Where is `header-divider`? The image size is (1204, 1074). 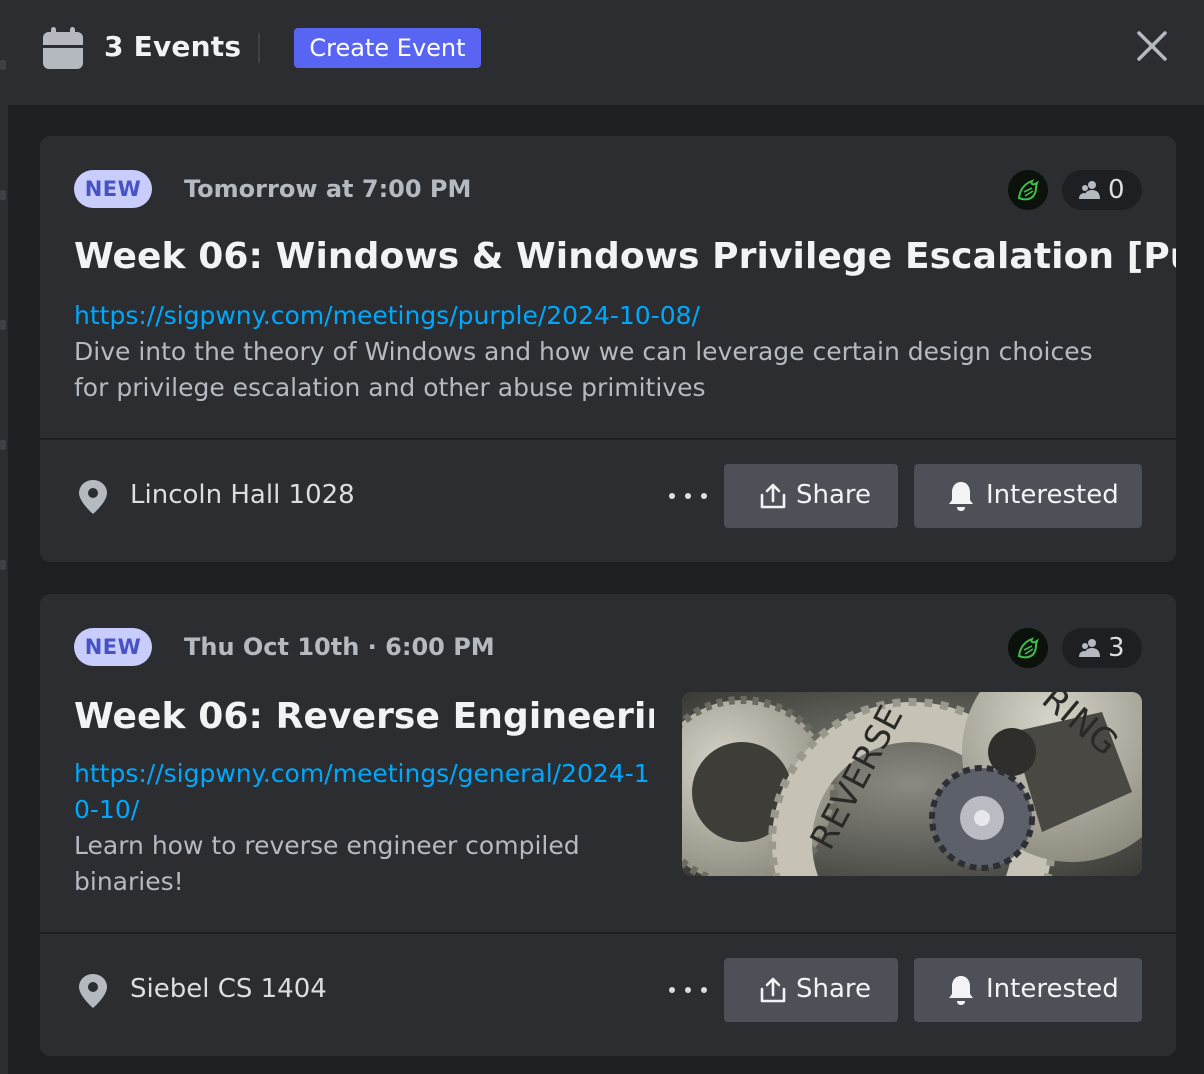 header-divider is located at coordinates (259, 48).